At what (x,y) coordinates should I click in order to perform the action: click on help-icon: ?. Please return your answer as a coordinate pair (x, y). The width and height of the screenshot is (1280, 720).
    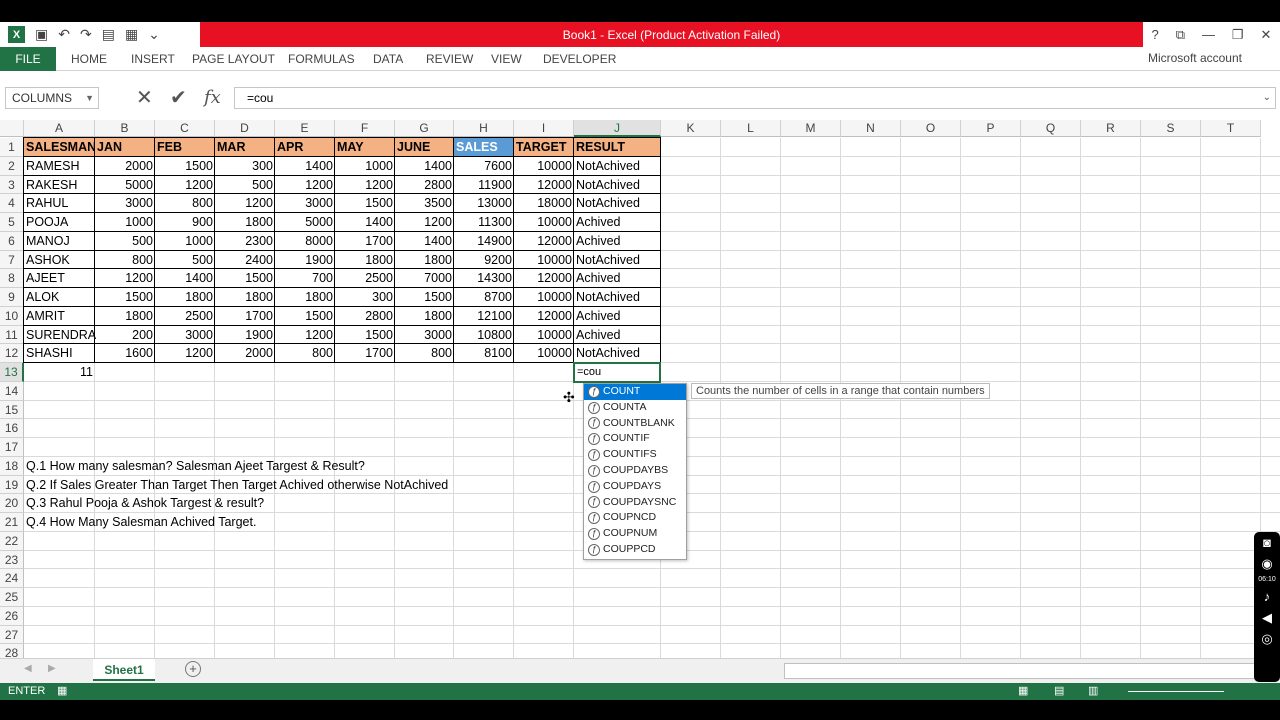
    Looking at the image, I should click on (1154, 34).